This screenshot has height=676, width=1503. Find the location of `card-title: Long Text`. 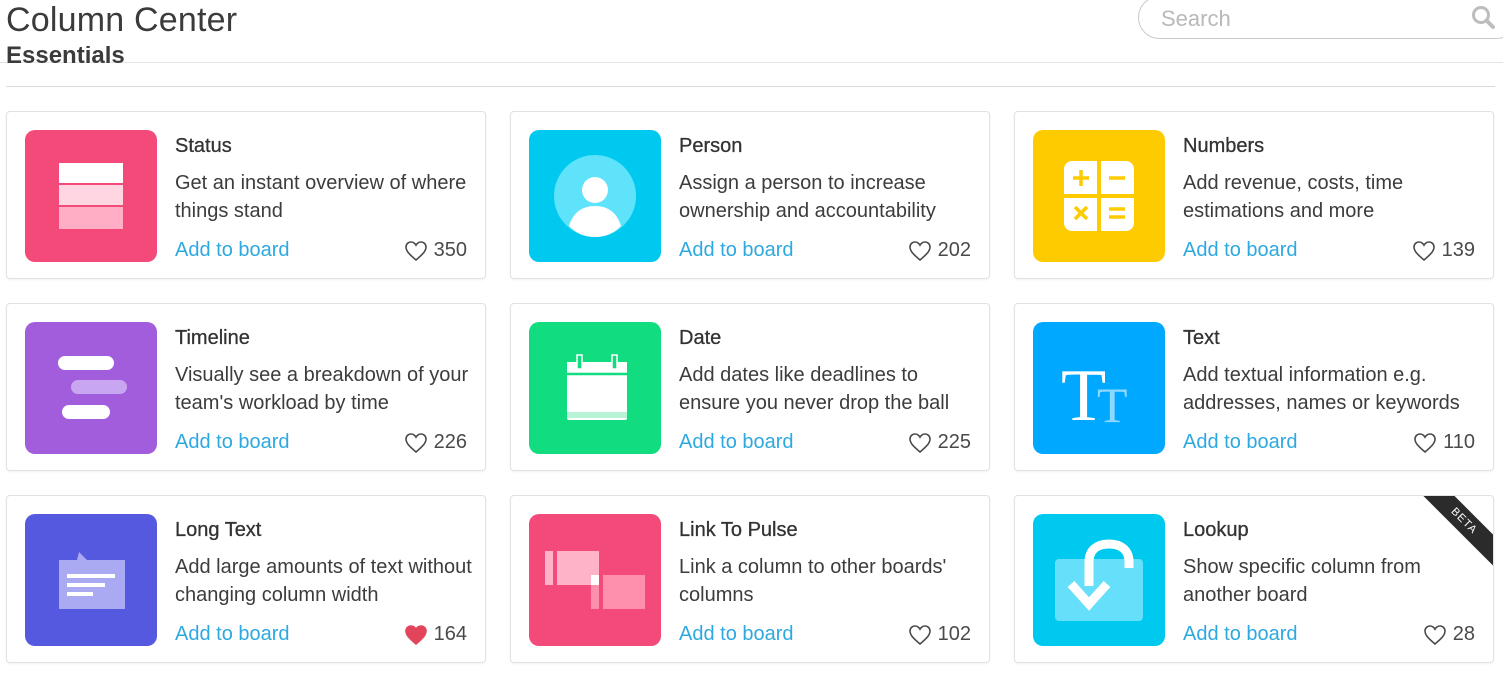

card-title: Long Text is located at coordinates (218, 530).